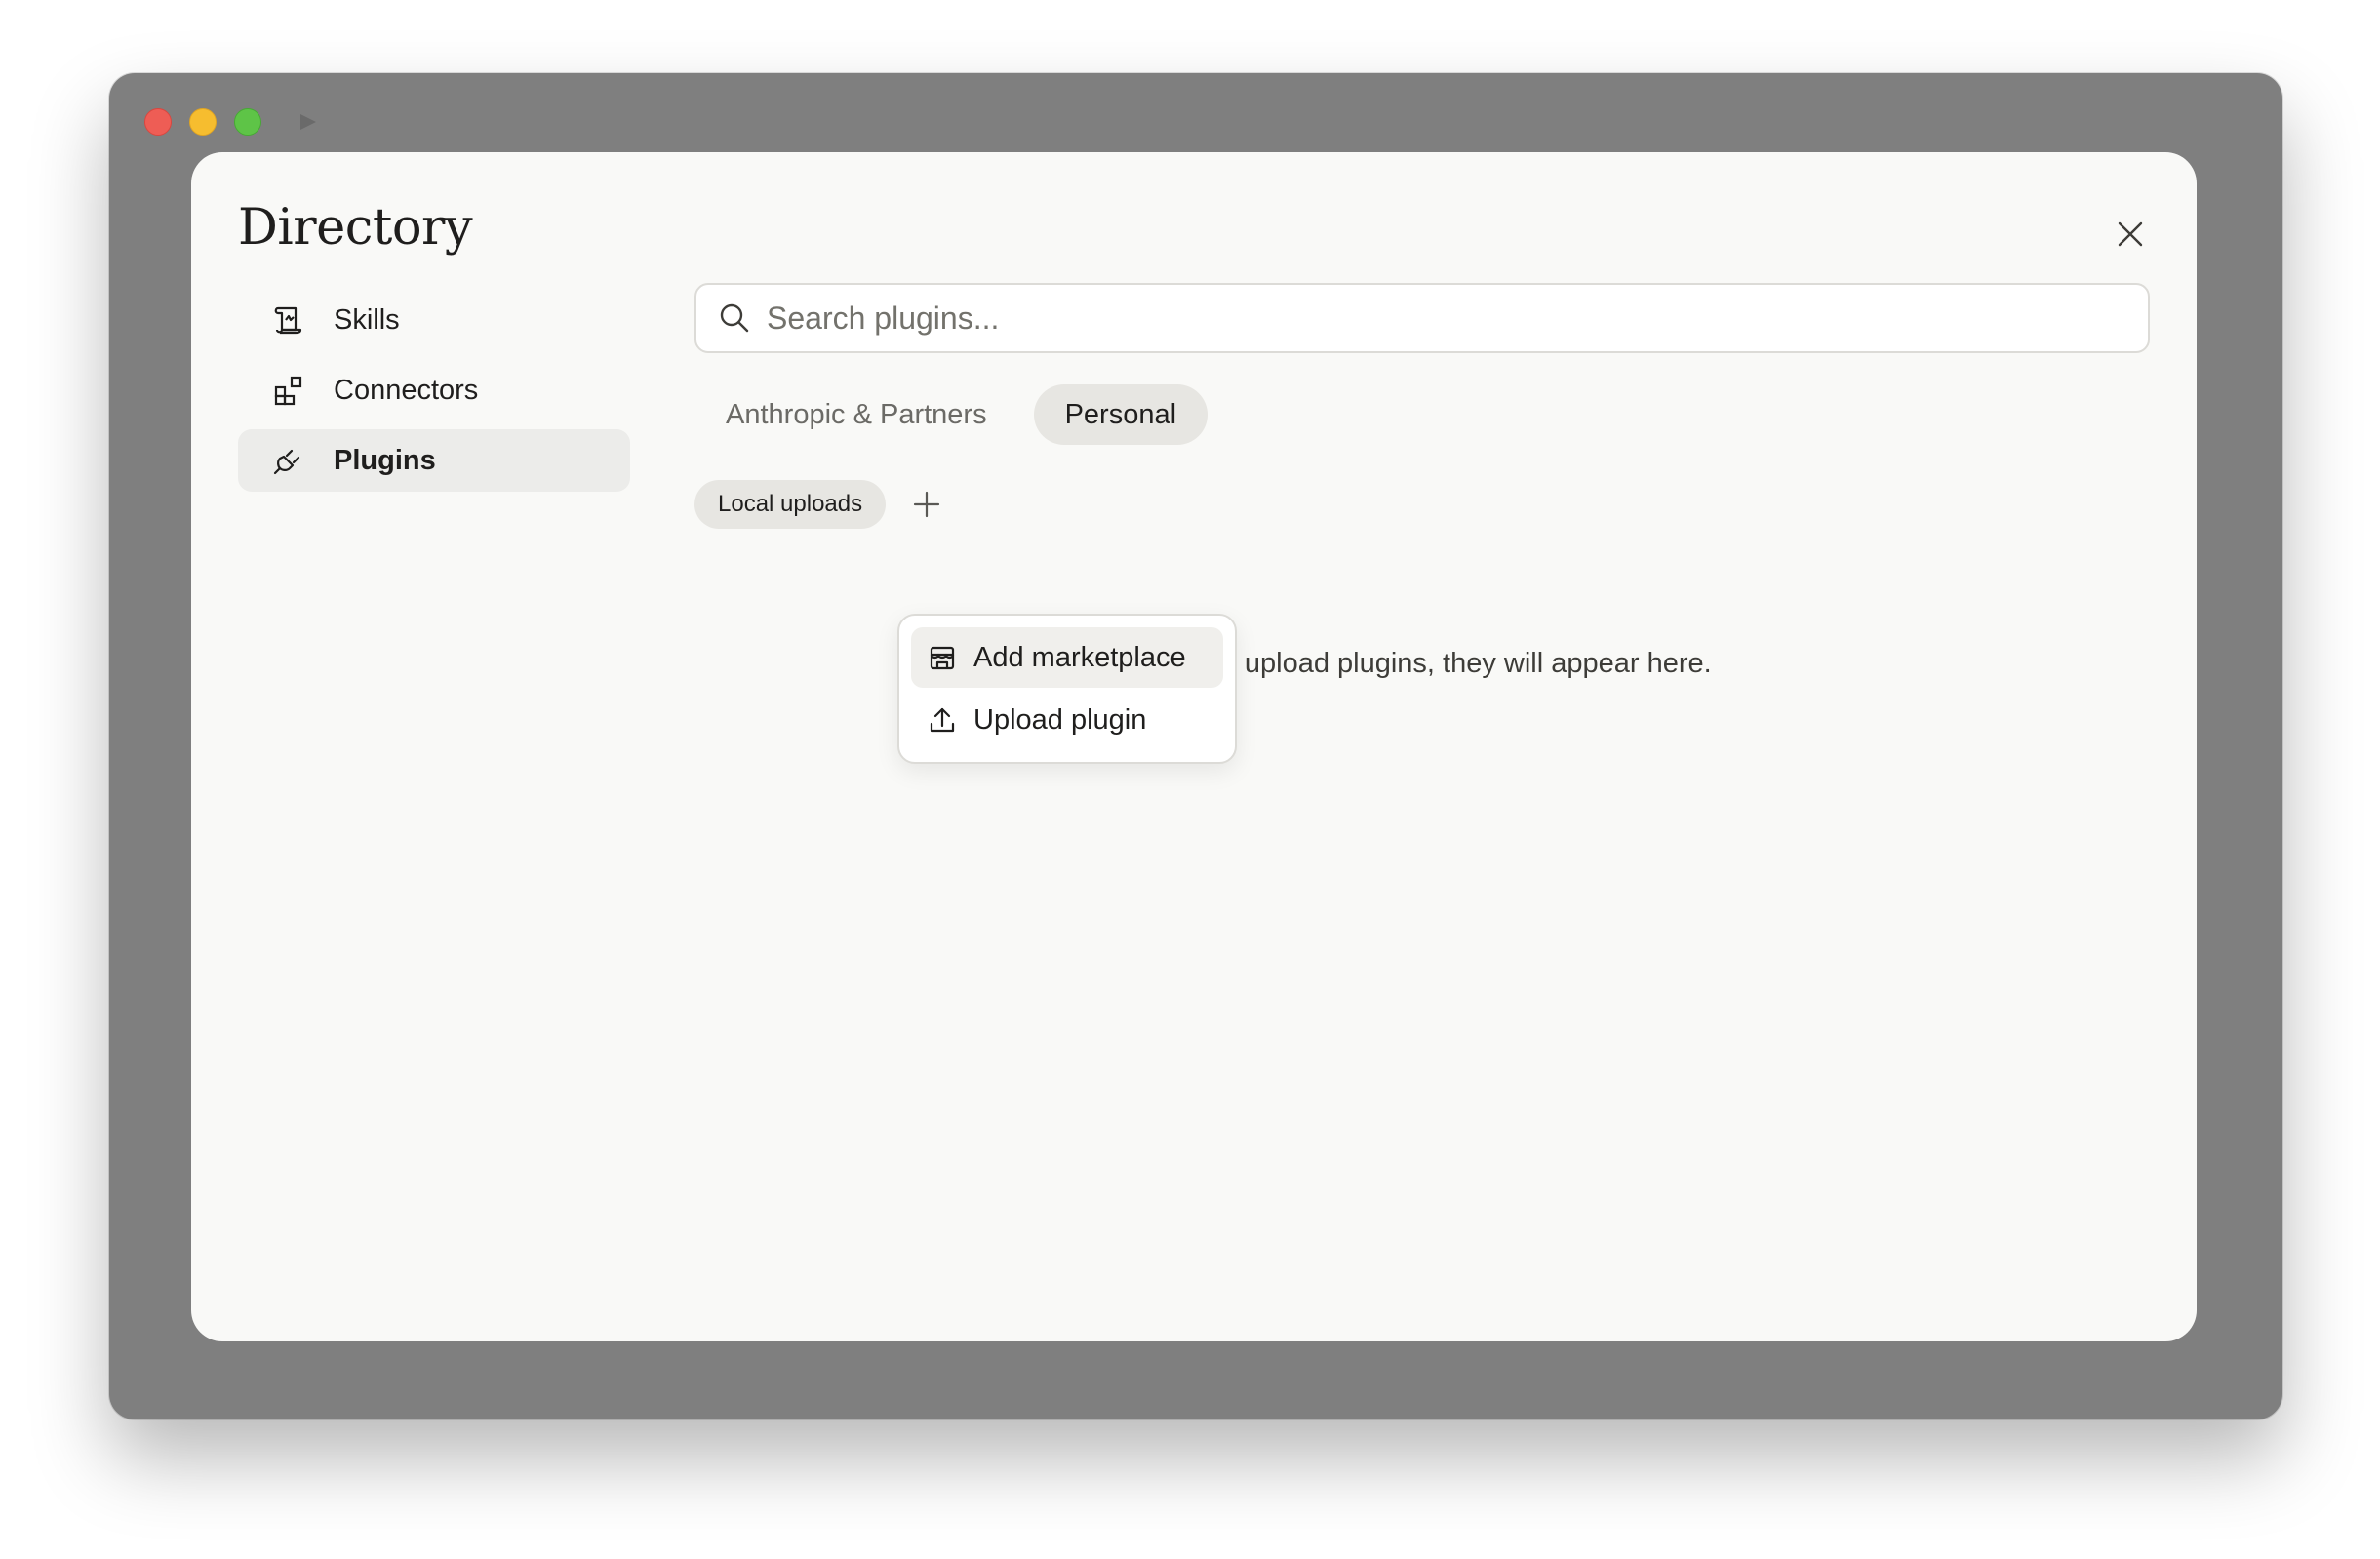  Describe the element at coordinates (942, 720) in the screenshot. I see `upload-icon` at that location.